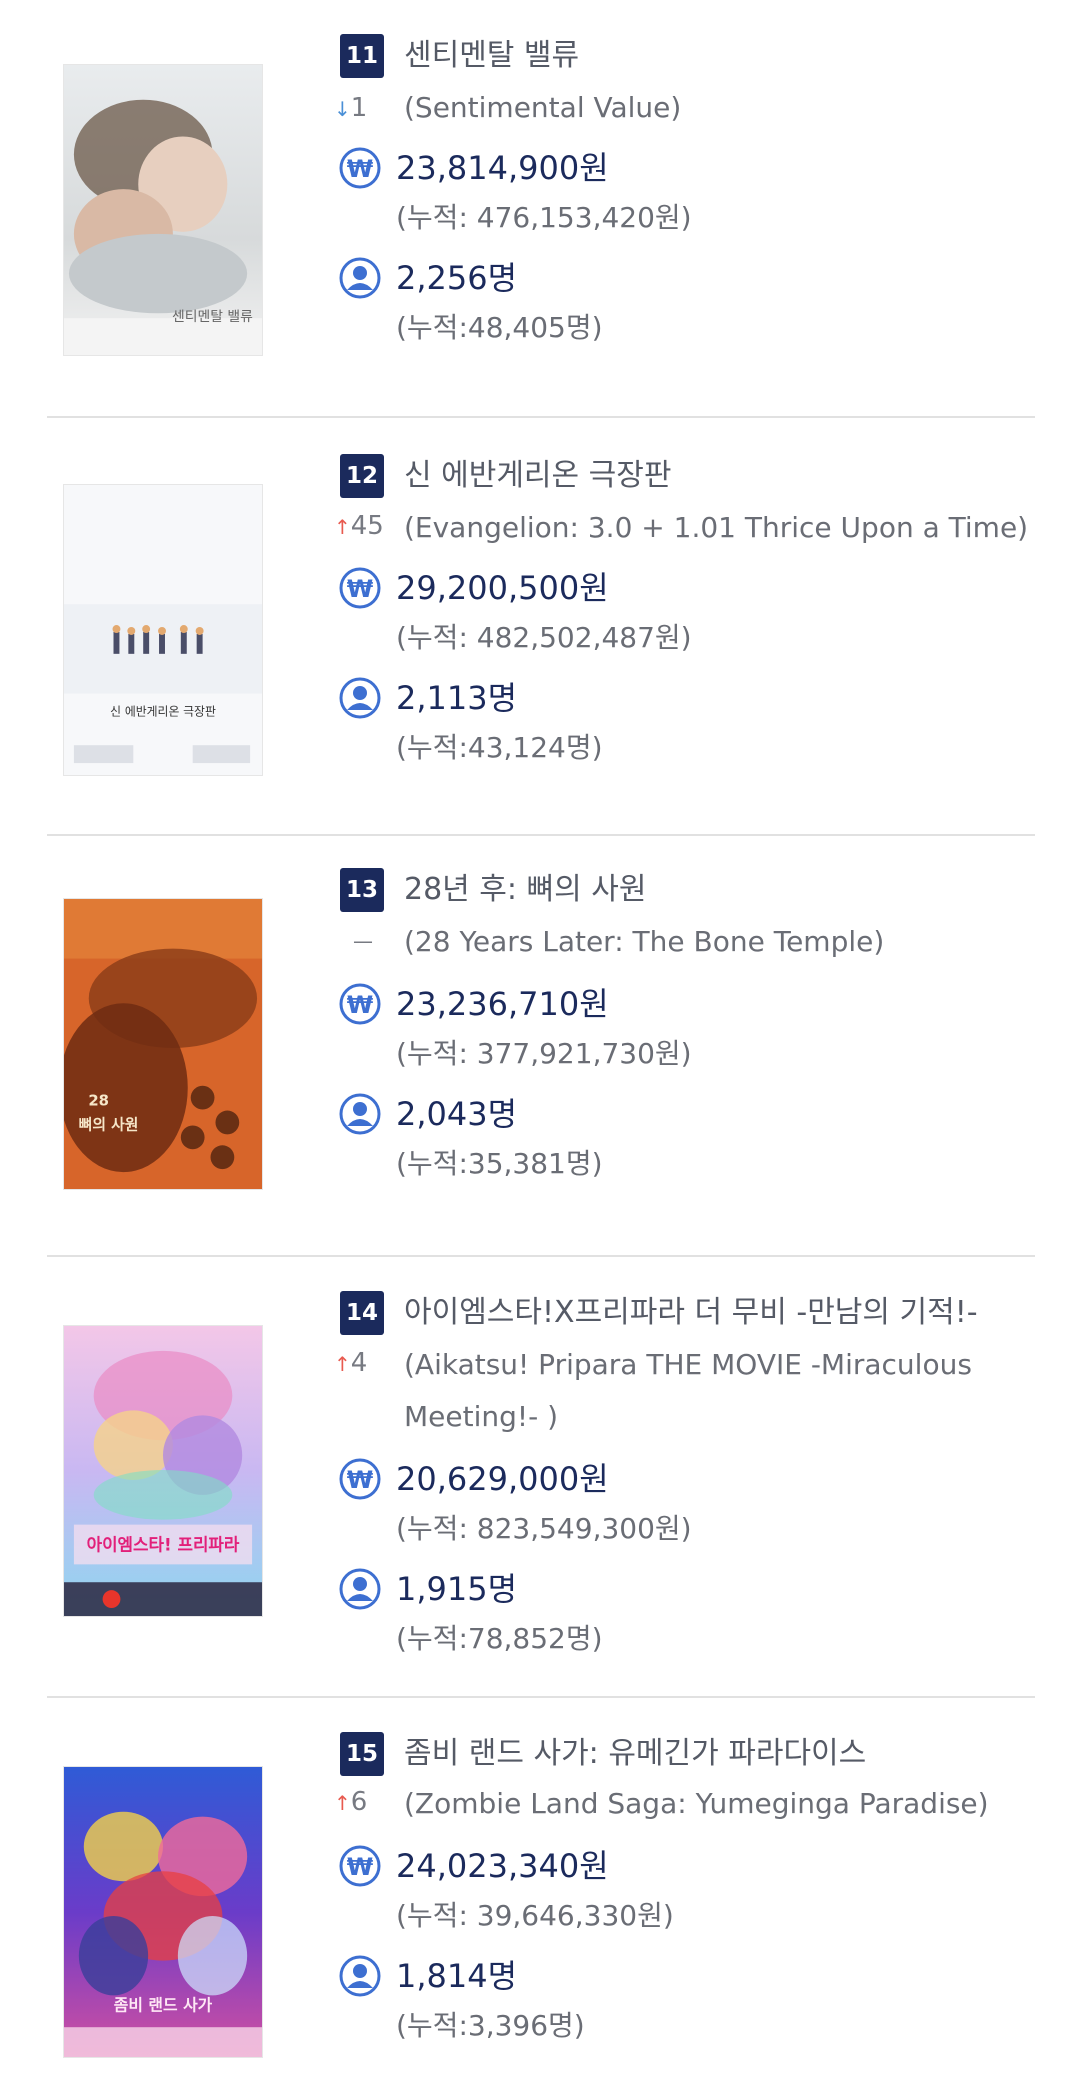  What do you see at coordinates (362, 476) in the screenshot?
I see `rank-badge: 12` at bounding box center [362, 476].